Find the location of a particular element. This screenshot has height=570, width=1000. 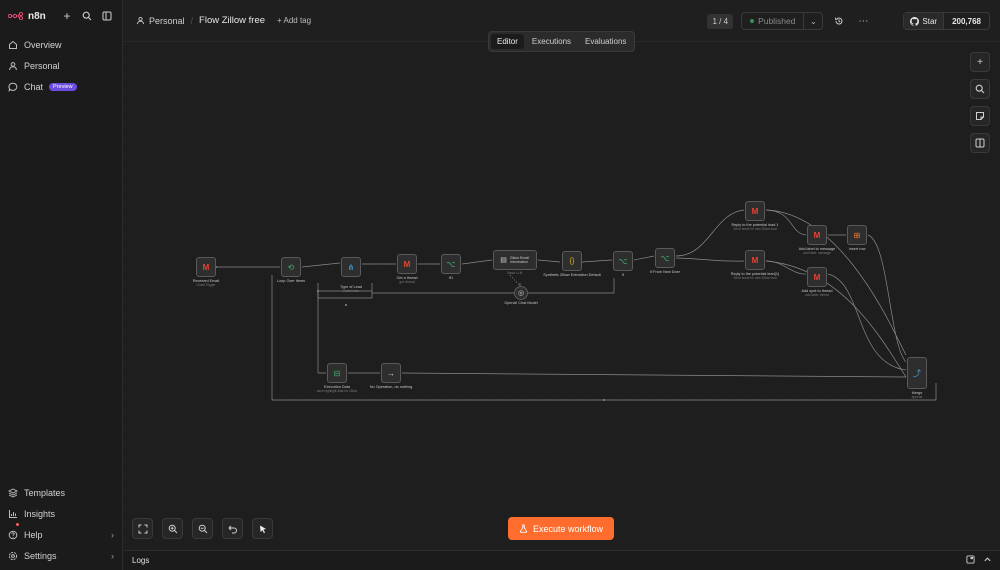

sidebar-item-templates: Templates is located at coordinates (61, 492).